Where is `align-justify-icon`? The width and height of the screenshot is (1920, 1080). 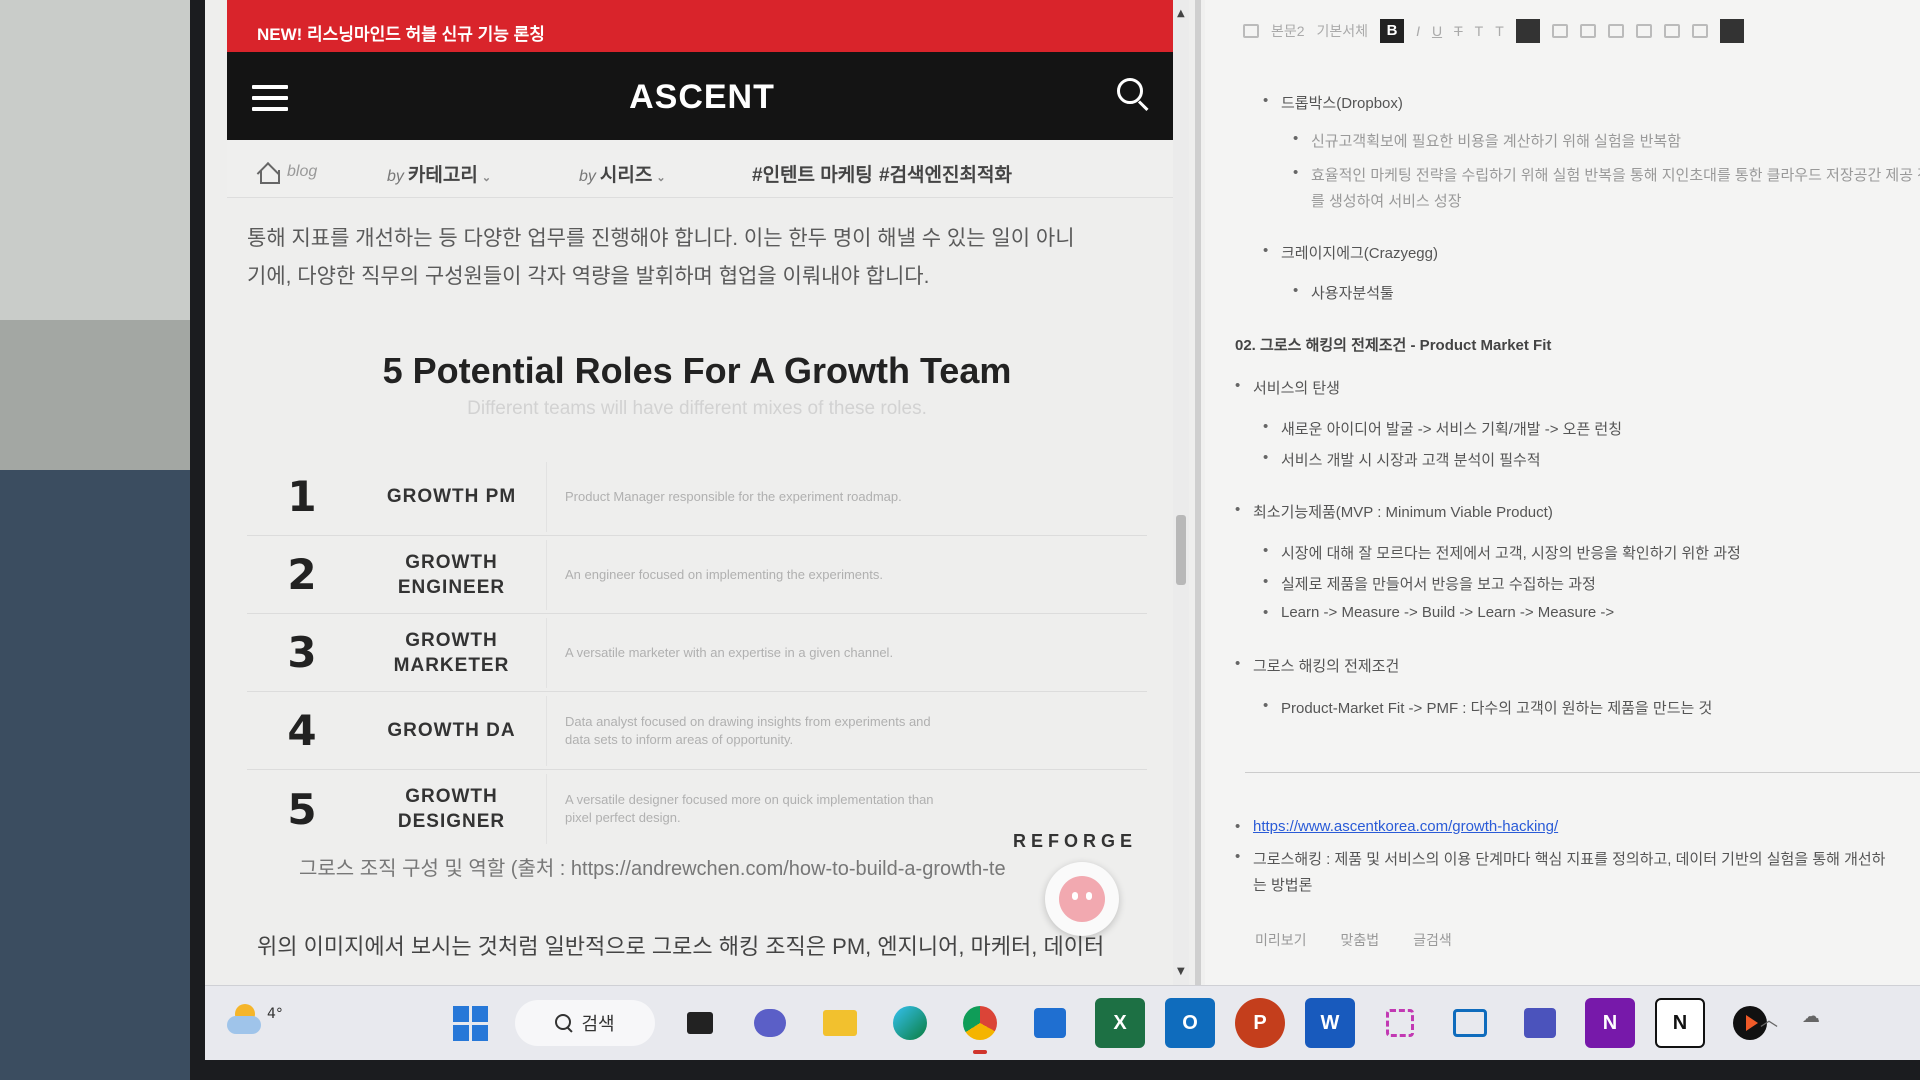 align-justify-icon is located at coordinates (1615, 31).